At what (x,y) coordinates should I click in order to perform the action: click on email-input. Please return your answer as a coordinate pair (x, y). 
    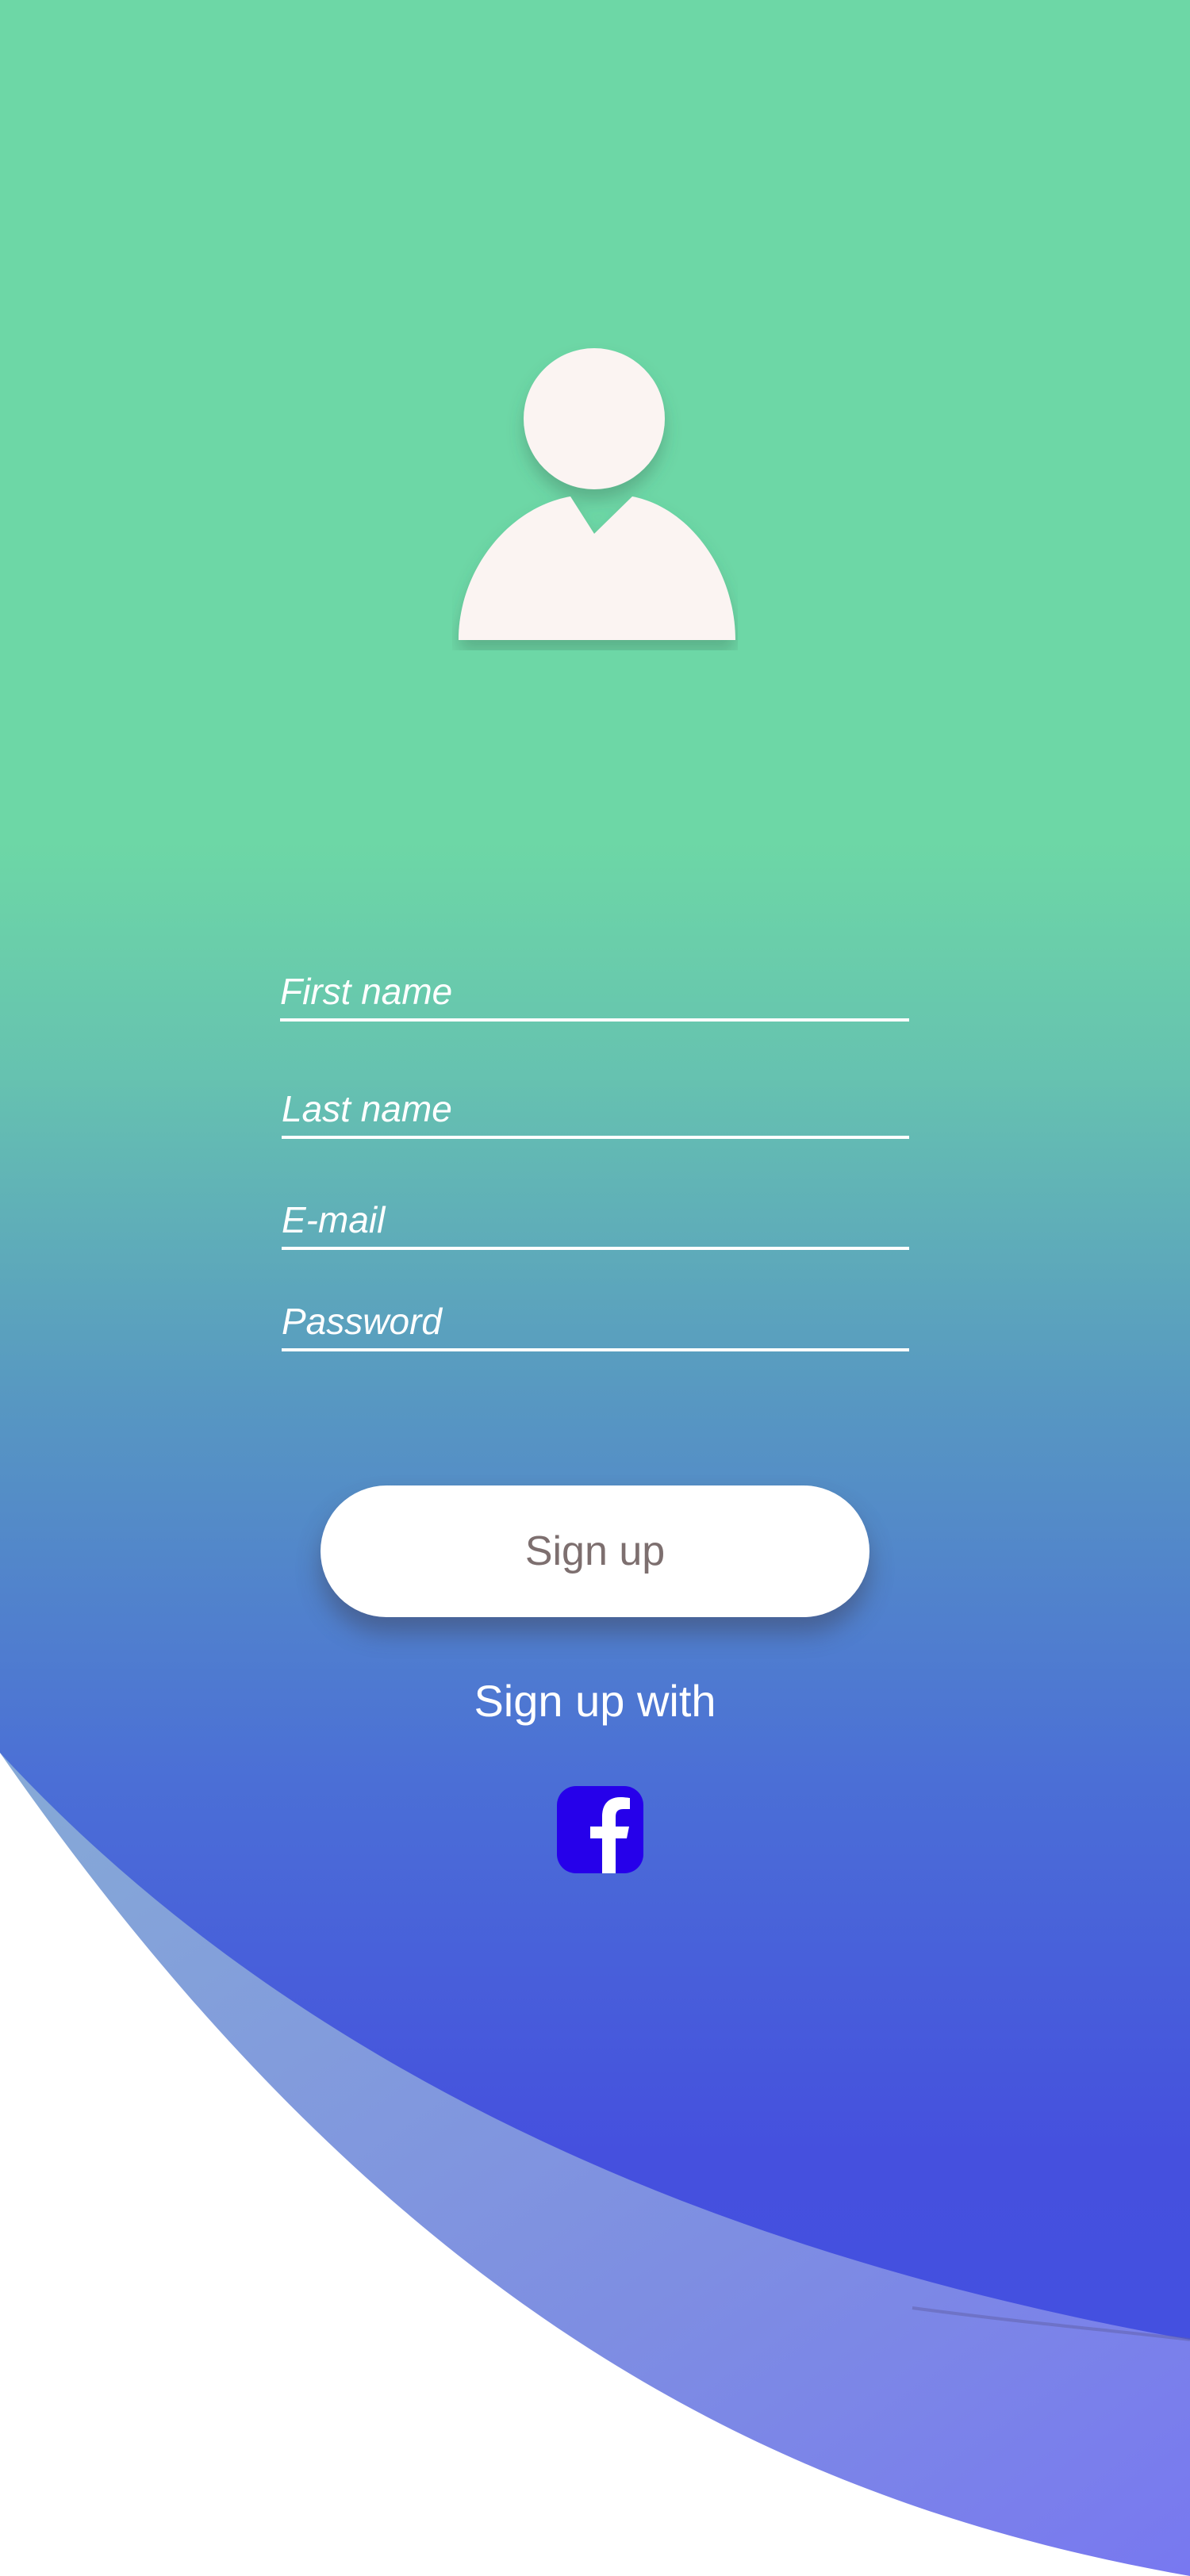
    Looking at the image, I should click on (595, 1221).